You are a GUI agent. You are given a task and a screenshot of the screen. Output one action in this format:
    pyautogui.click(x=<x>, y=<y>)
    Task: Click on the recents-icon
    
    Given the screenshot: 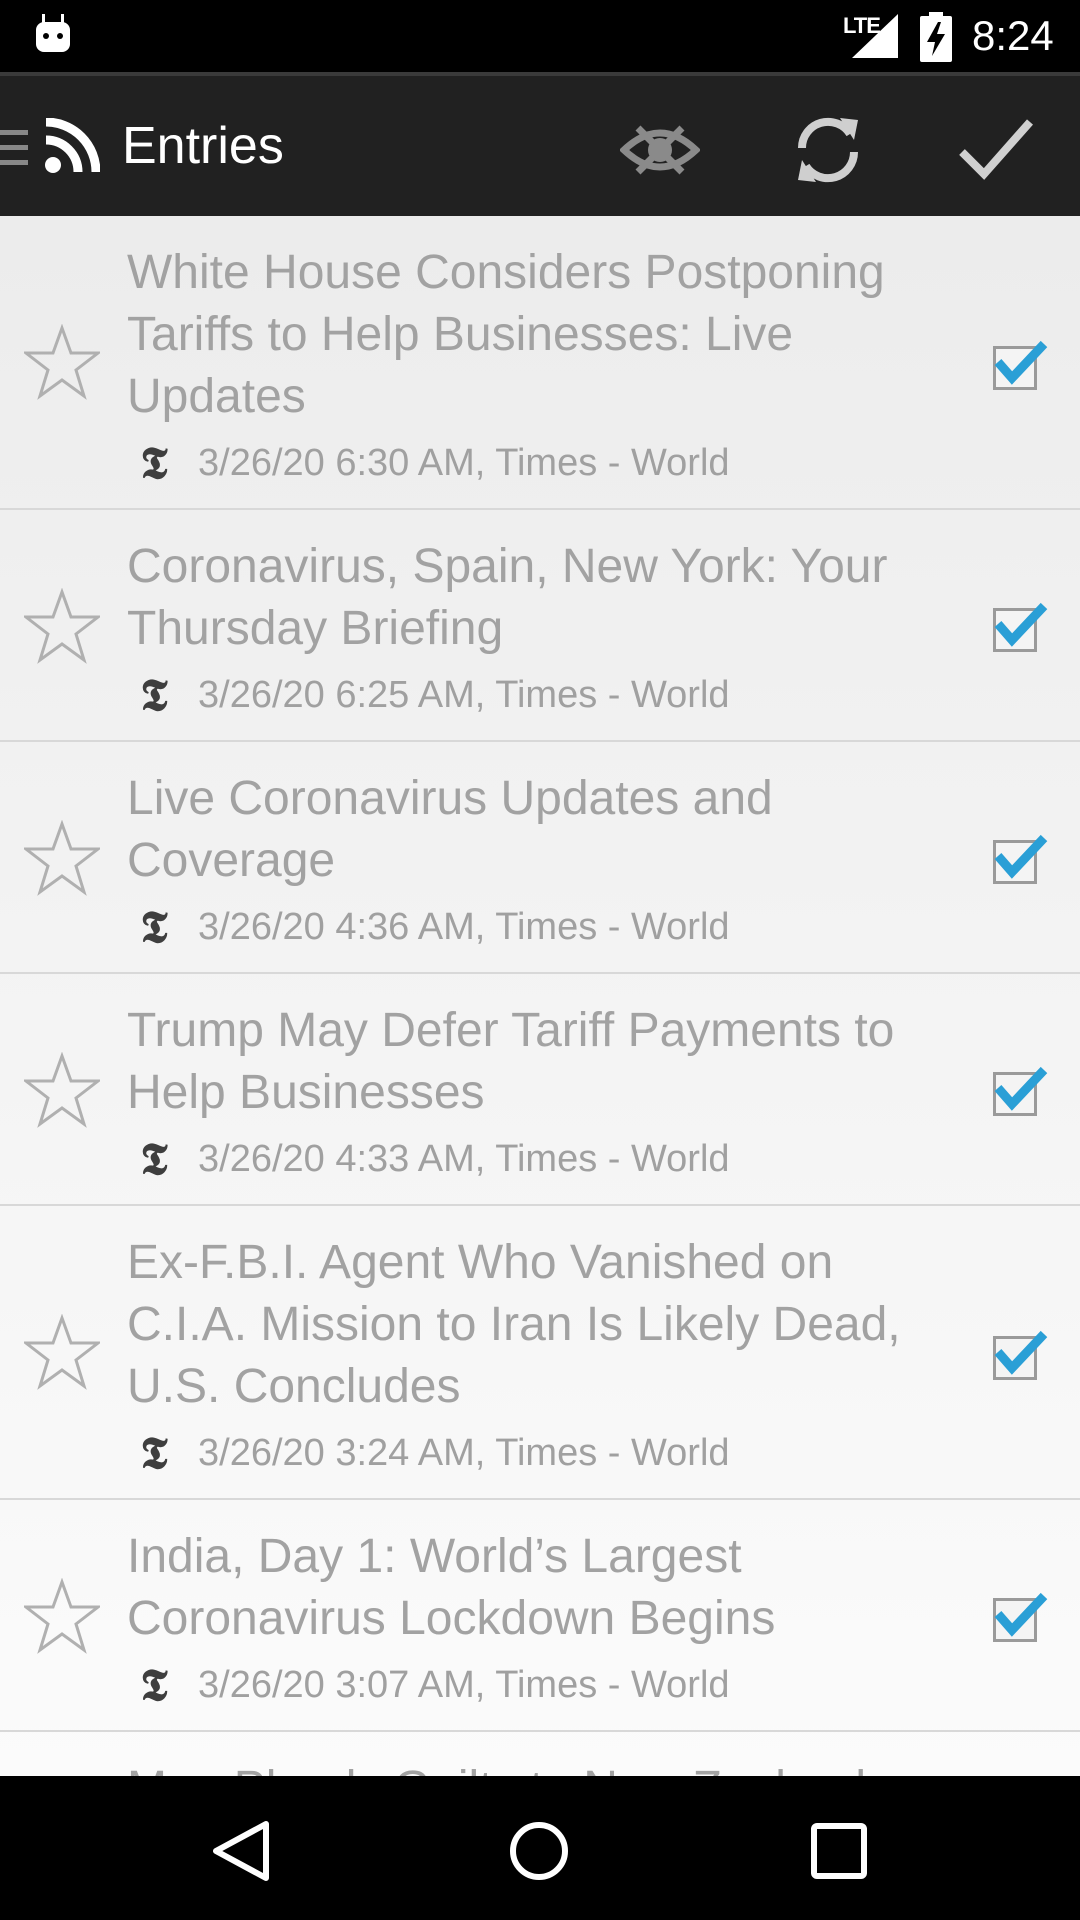 What is the action you would take?
    pyautogui.click(x=839, y=1851)
    